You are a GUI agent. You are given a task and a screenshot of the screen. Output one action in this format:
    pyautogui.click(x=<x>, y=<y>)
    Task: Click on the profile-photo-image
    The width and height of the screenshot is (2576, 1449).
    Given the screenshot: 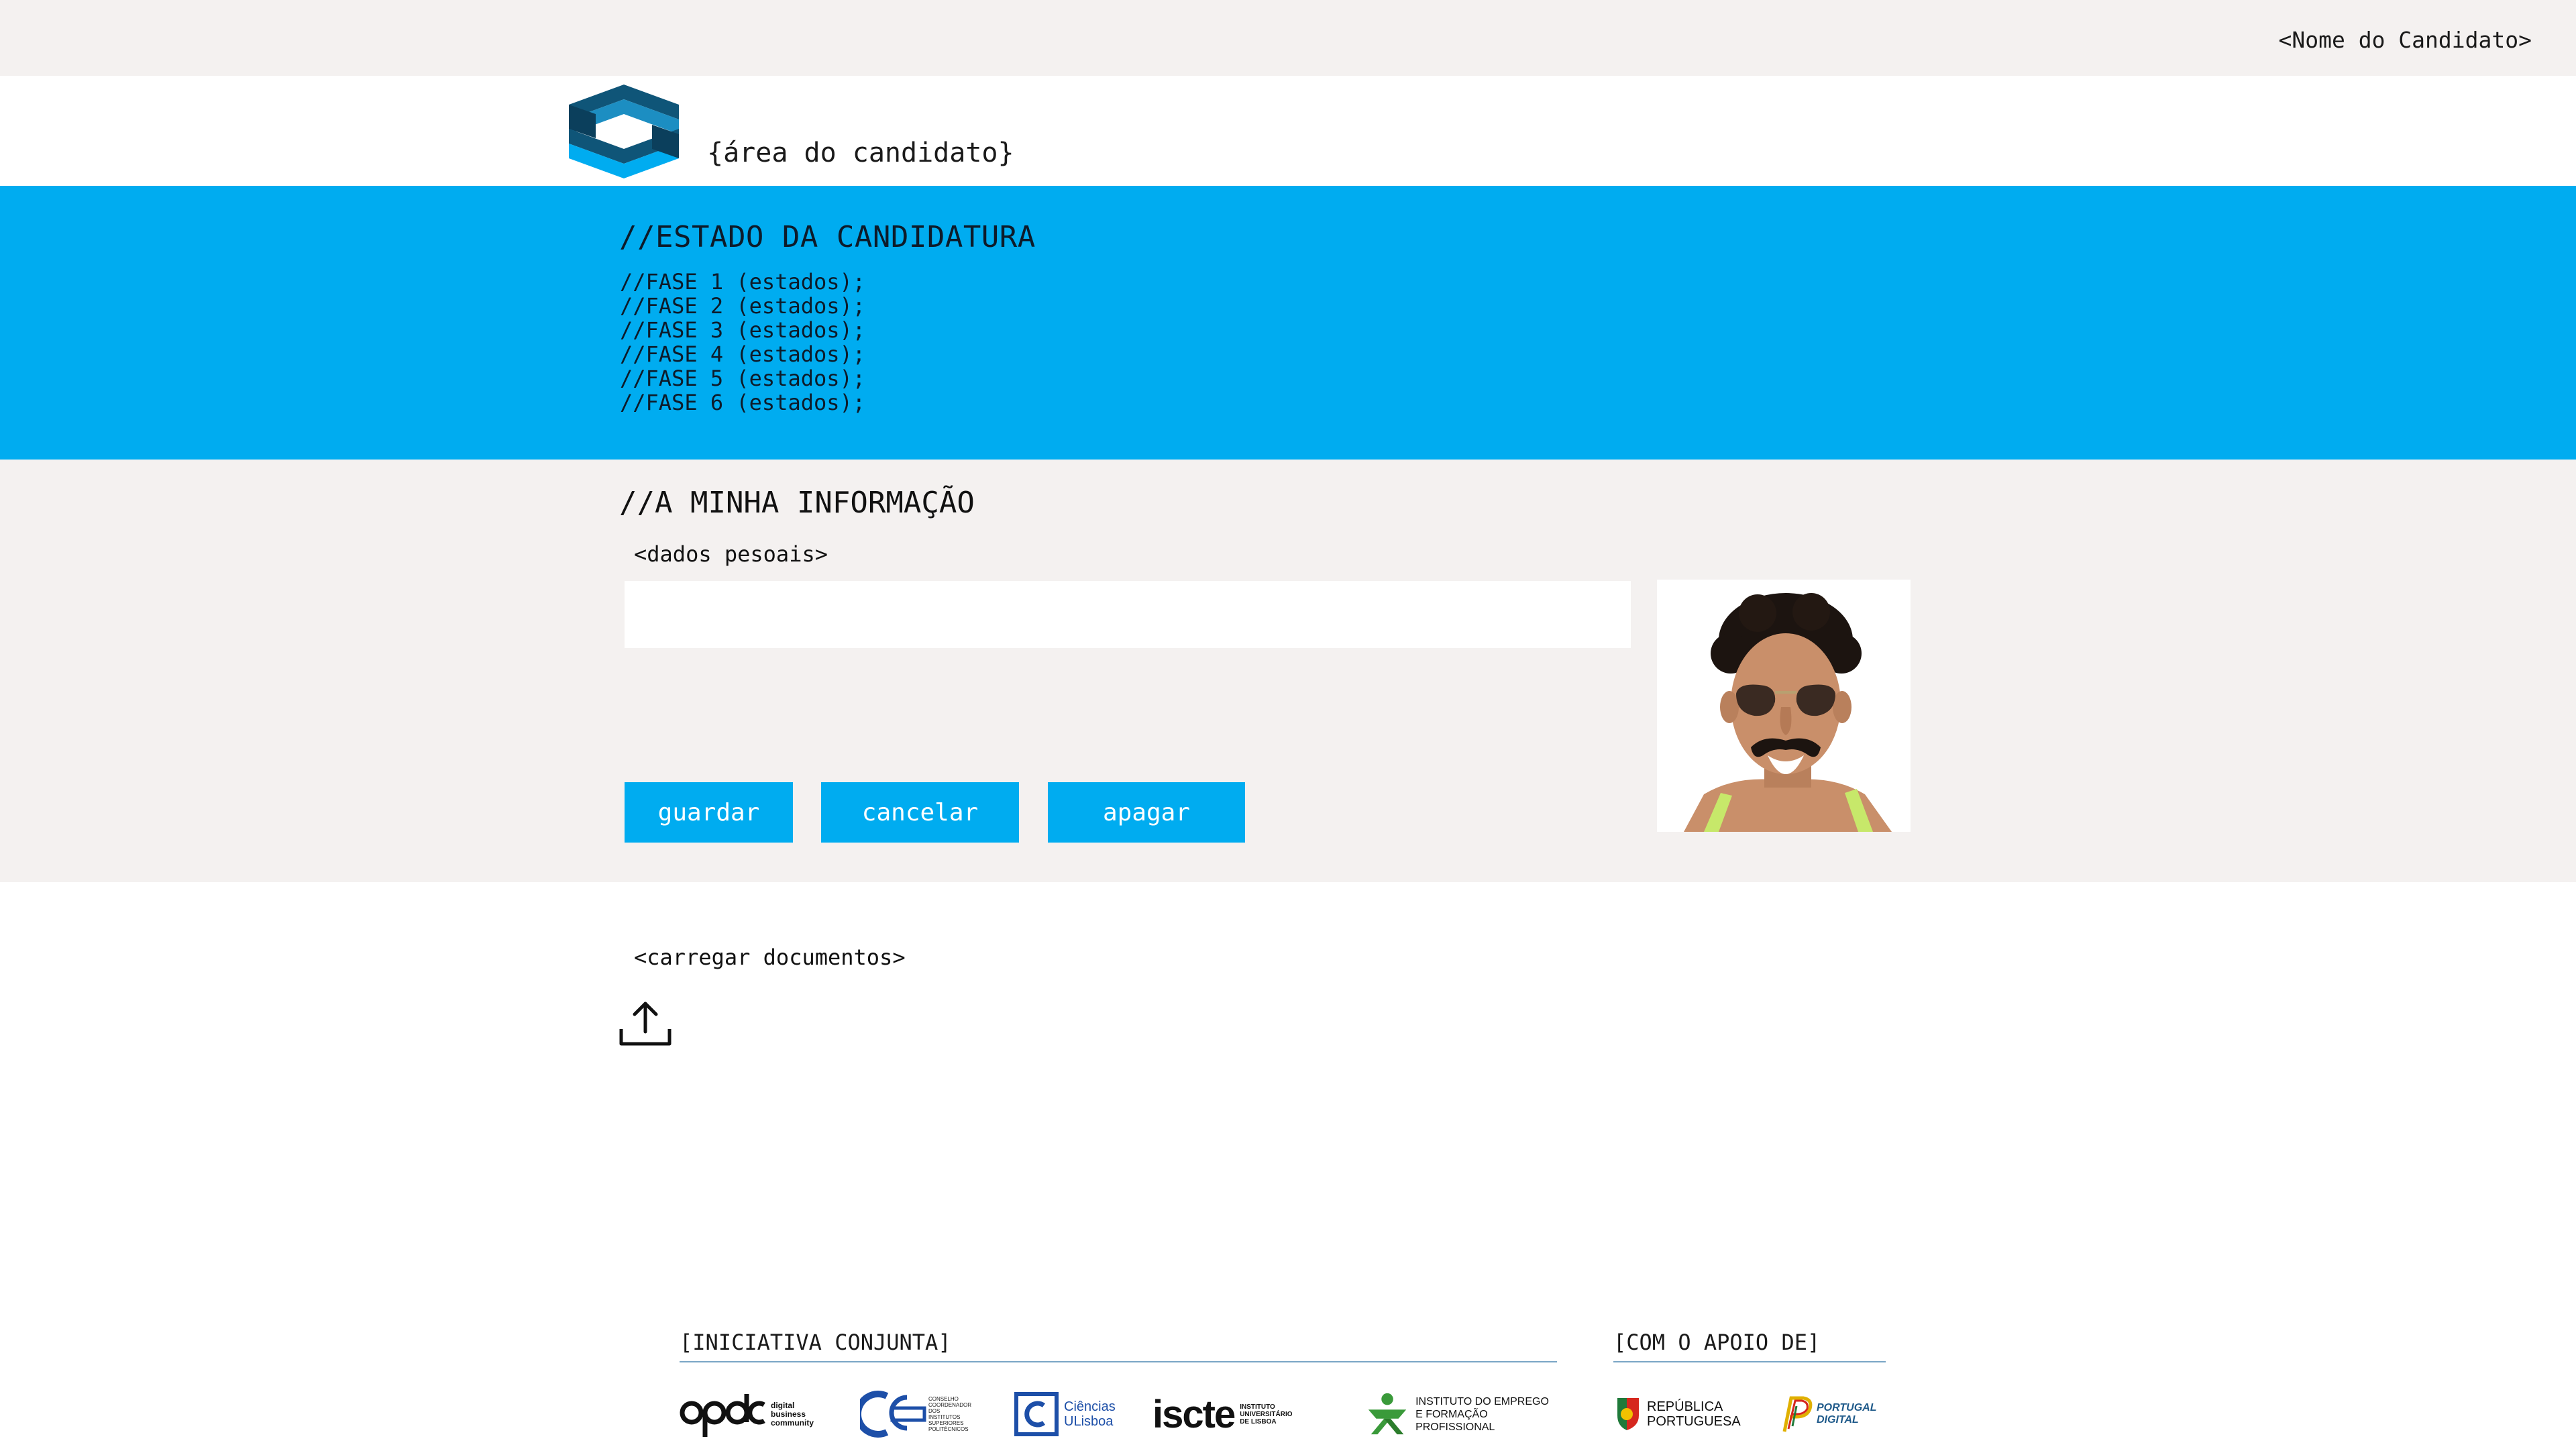 What is the action you would take?
    pyautogui.click(x=1784, y=706)
    